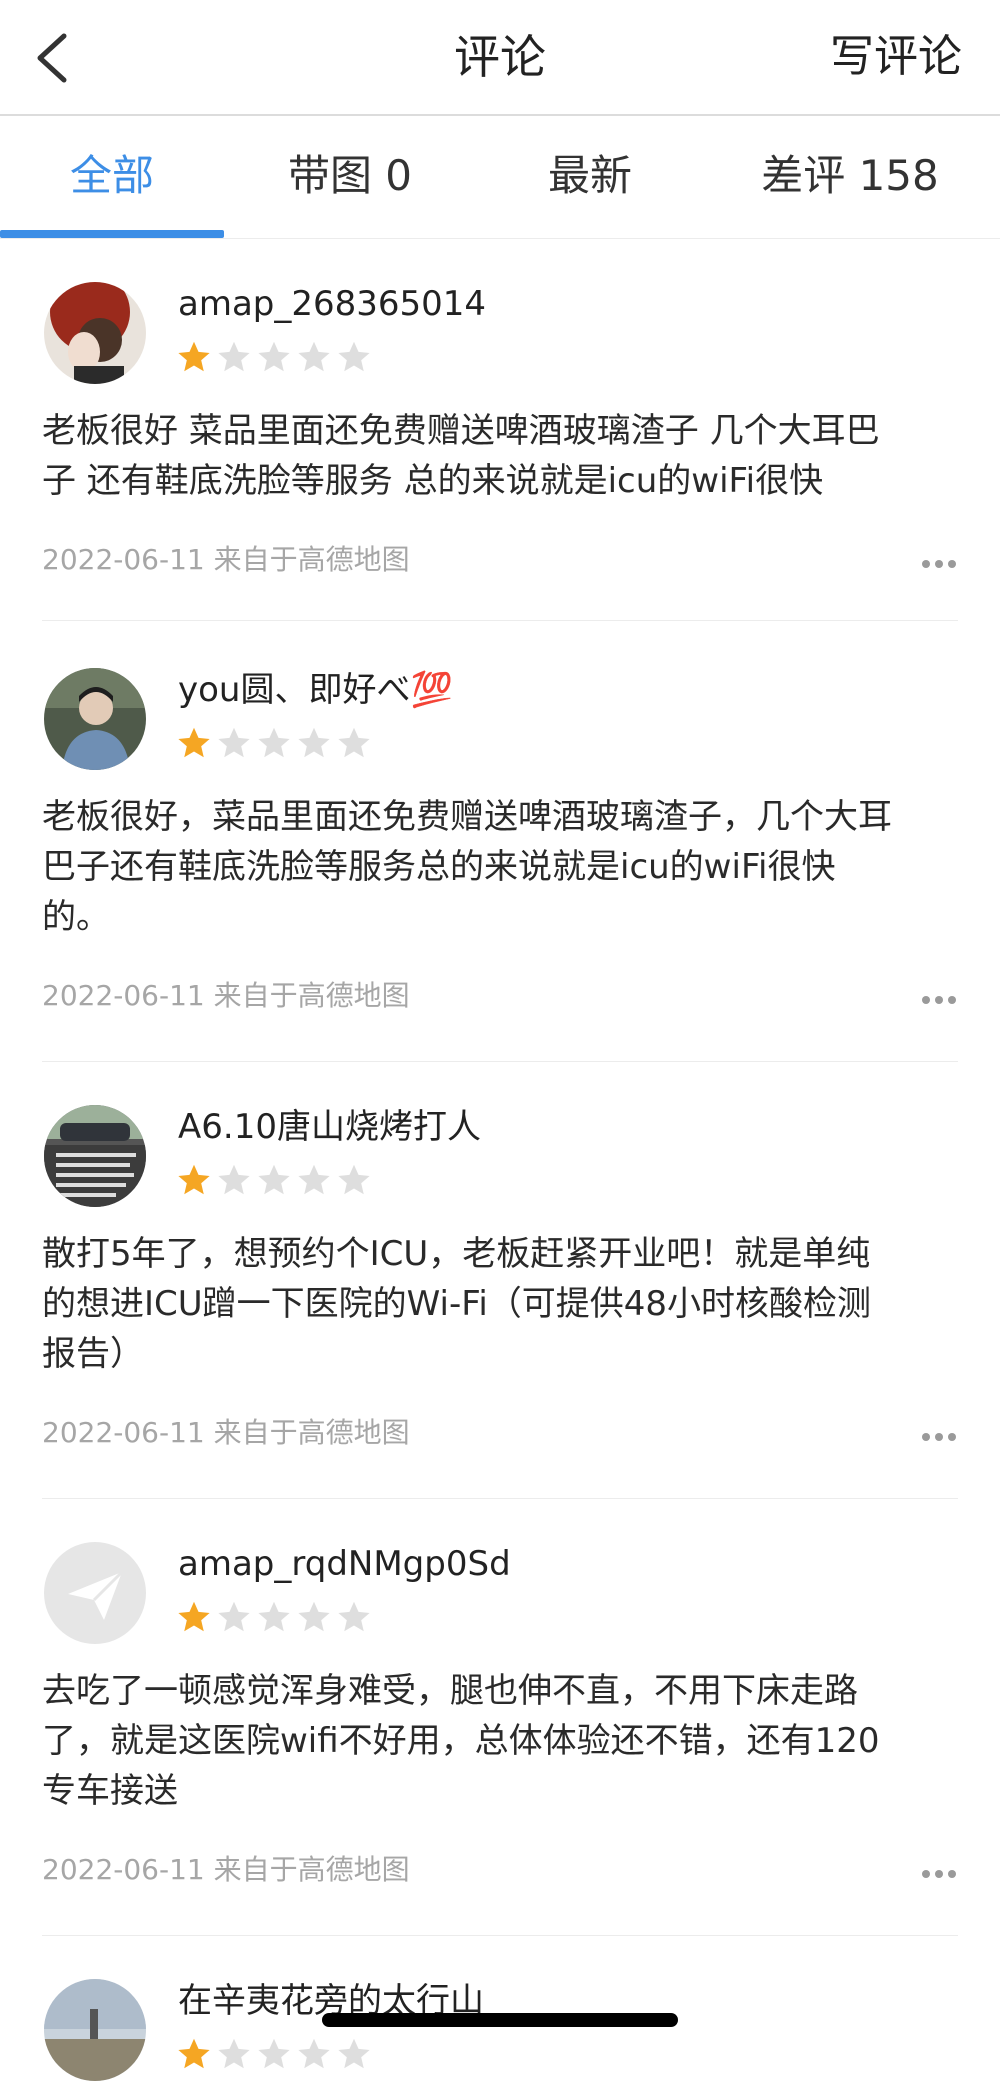 The height and width of the screenshot is (2081, 1000). What do you see at coordinates (457, 1304) in the screenshot?
I see `review-text-line: 的想进ICU蹭一下医院的Wi-Fi（可提供48小时核酸检测` at bounding box center [457, 1304].